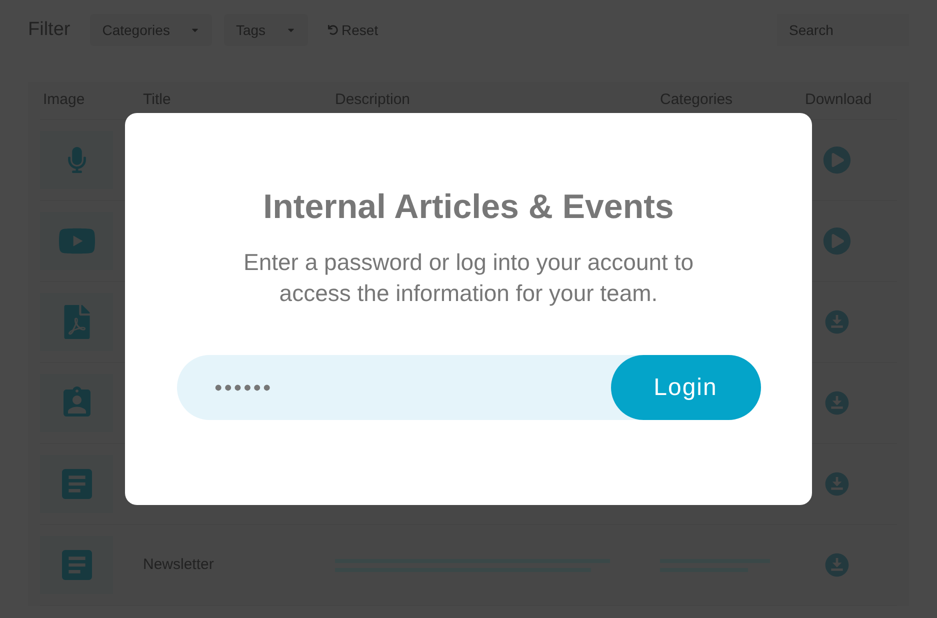 This screenshot has width=937, height=618. I want to click on dialog-title: Internal Articles & Events, so click(468, 207).